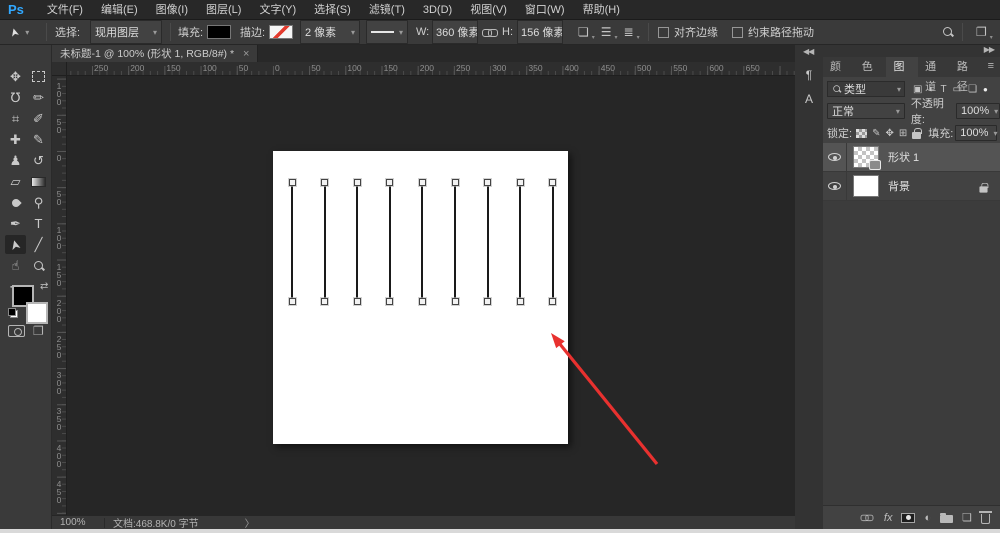 The height and width of the screenshot is (533, 1000). Describe the element at coordinates (15, 97) in the screenshot. I see `lasso-tool: ℧` at that location.